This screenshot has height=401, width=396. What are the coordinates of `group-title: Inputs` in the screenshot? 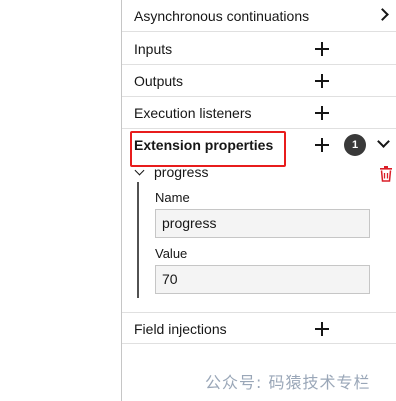 It's located at (153, 49).